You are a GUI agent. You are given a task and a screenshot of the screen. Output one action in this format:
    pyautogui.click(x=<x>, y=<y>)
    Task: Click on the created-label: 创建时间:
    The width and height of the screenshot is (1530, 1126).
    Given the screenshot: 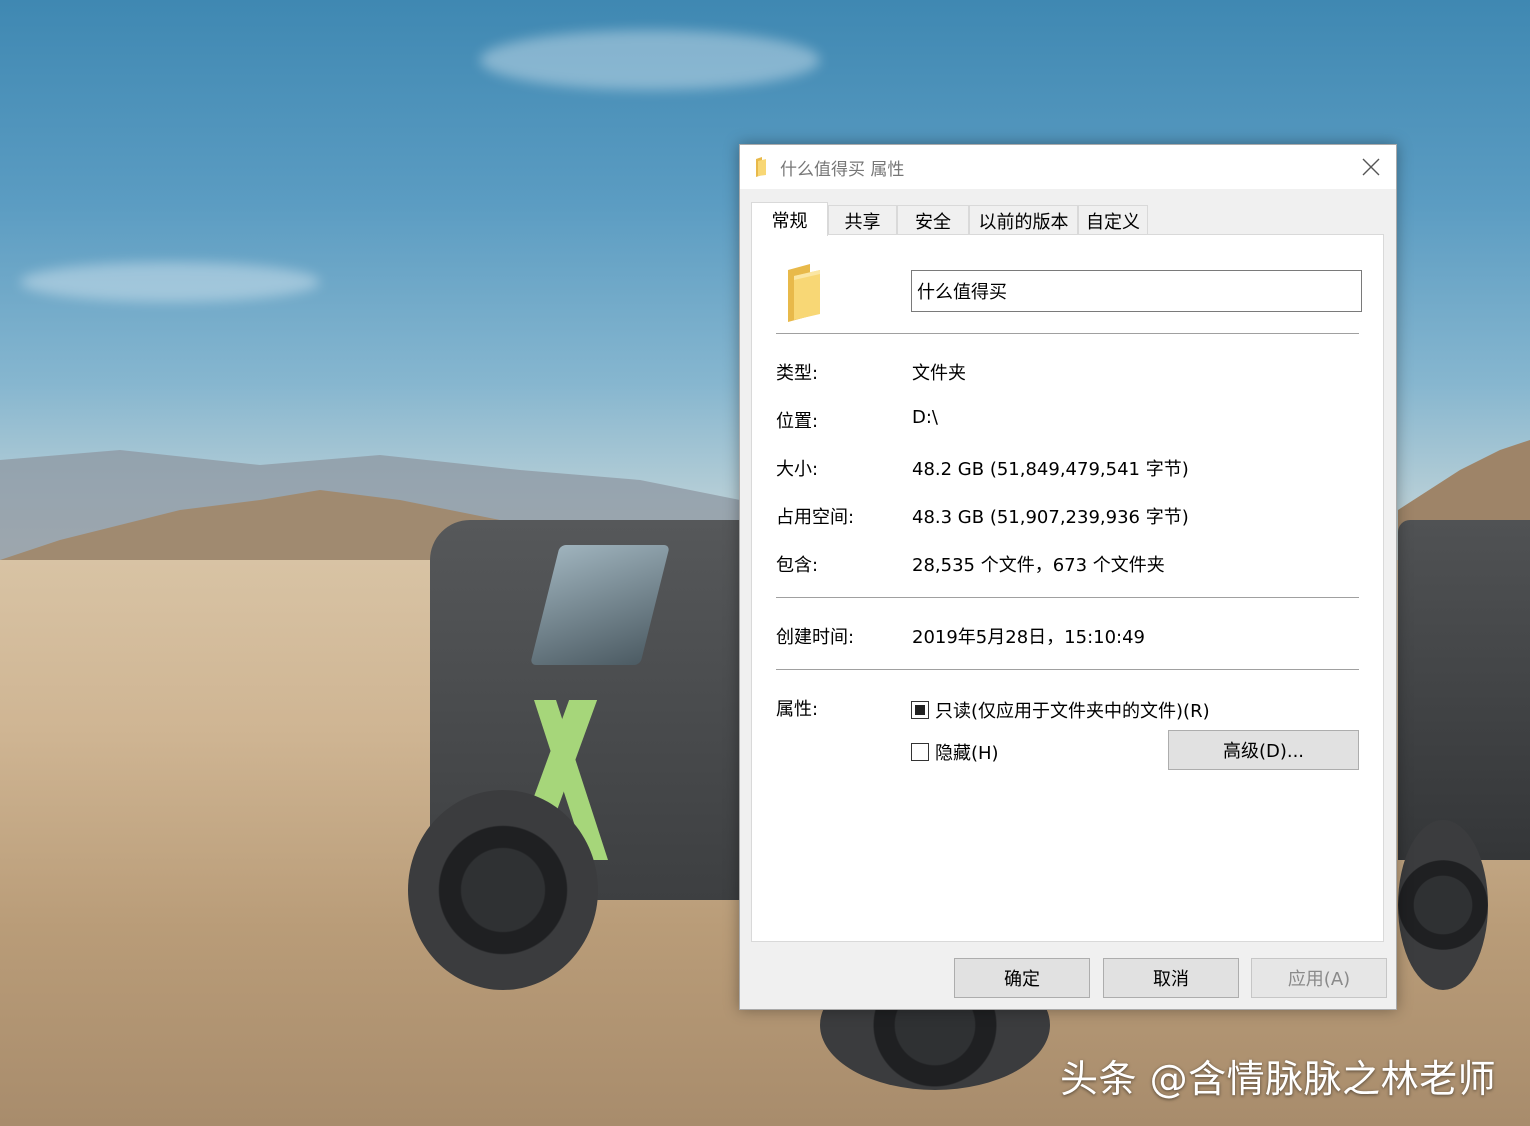 What is the action you would take?
    pyautogui.click(x=815, y=637)
    